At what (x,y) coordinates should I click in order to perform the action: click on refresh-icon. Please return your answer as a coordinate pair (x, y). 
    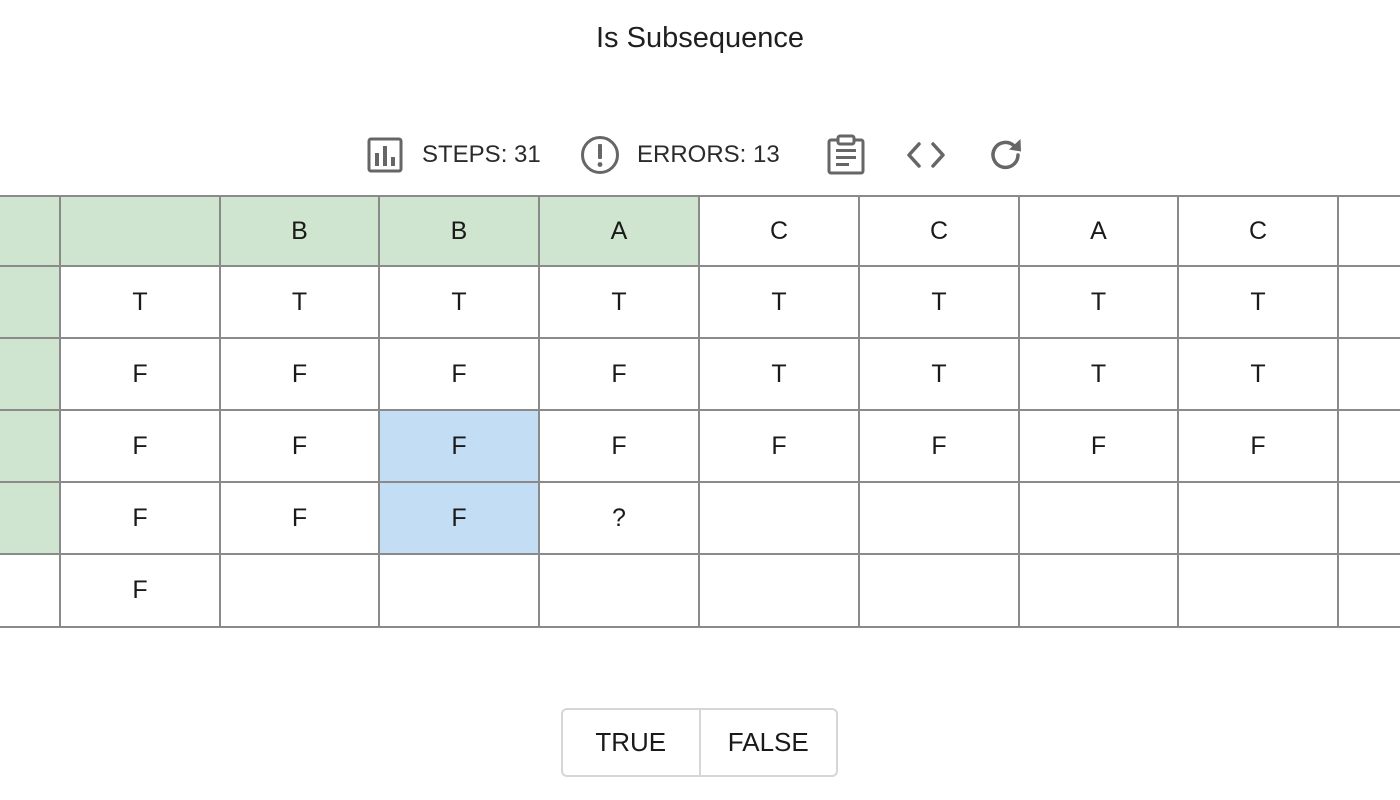
    Looking at the image, I should click on (1006, 155).